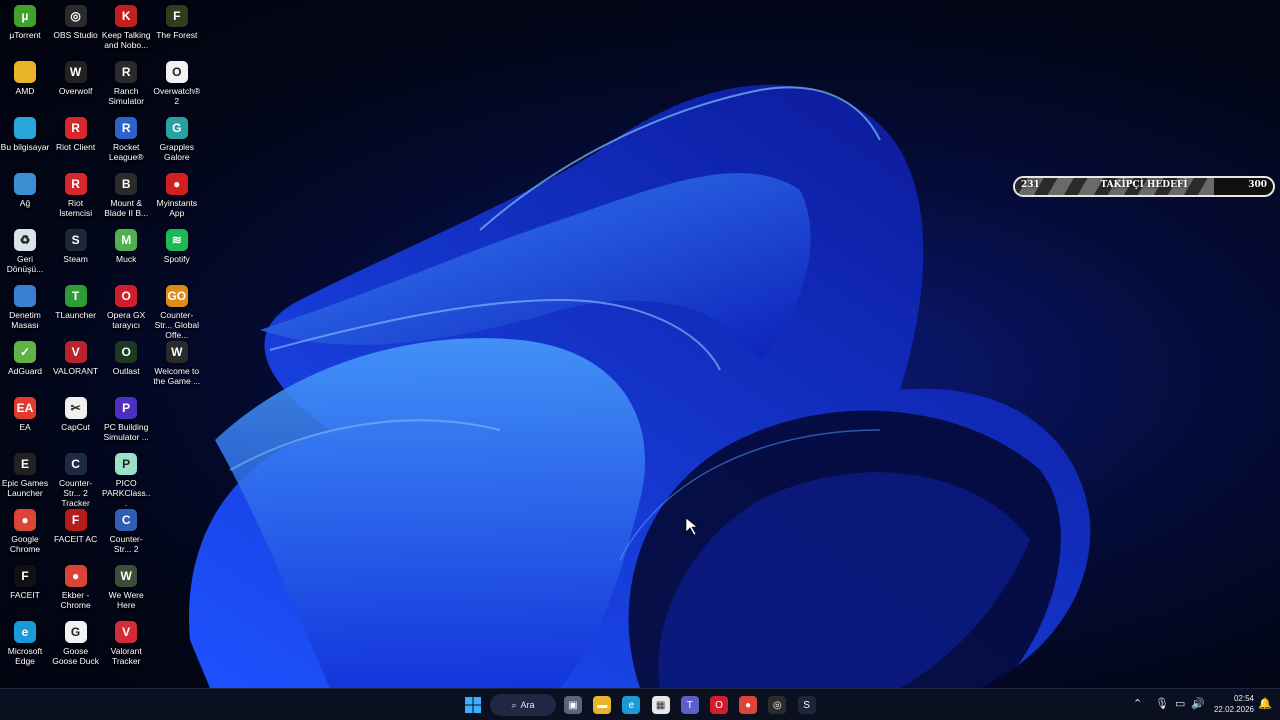  I want to click on desktop-shortcut: V Valorant Tracker, so click(126, 649).